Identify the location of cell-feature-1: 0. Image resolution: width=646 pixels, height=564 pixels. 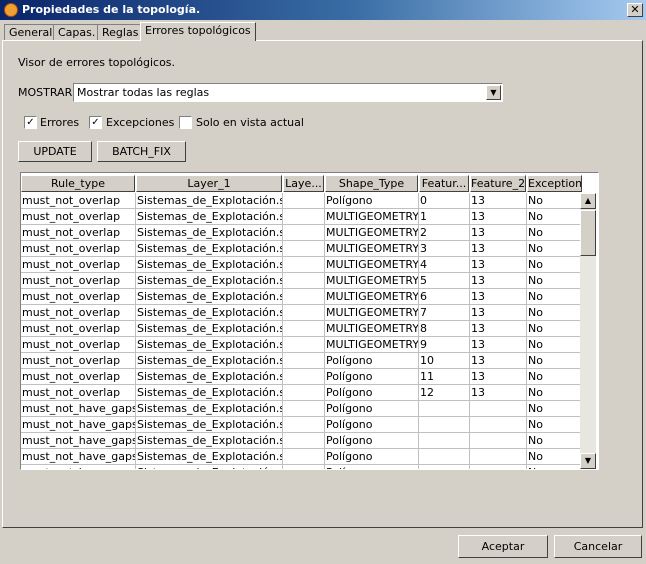
(444, 201).